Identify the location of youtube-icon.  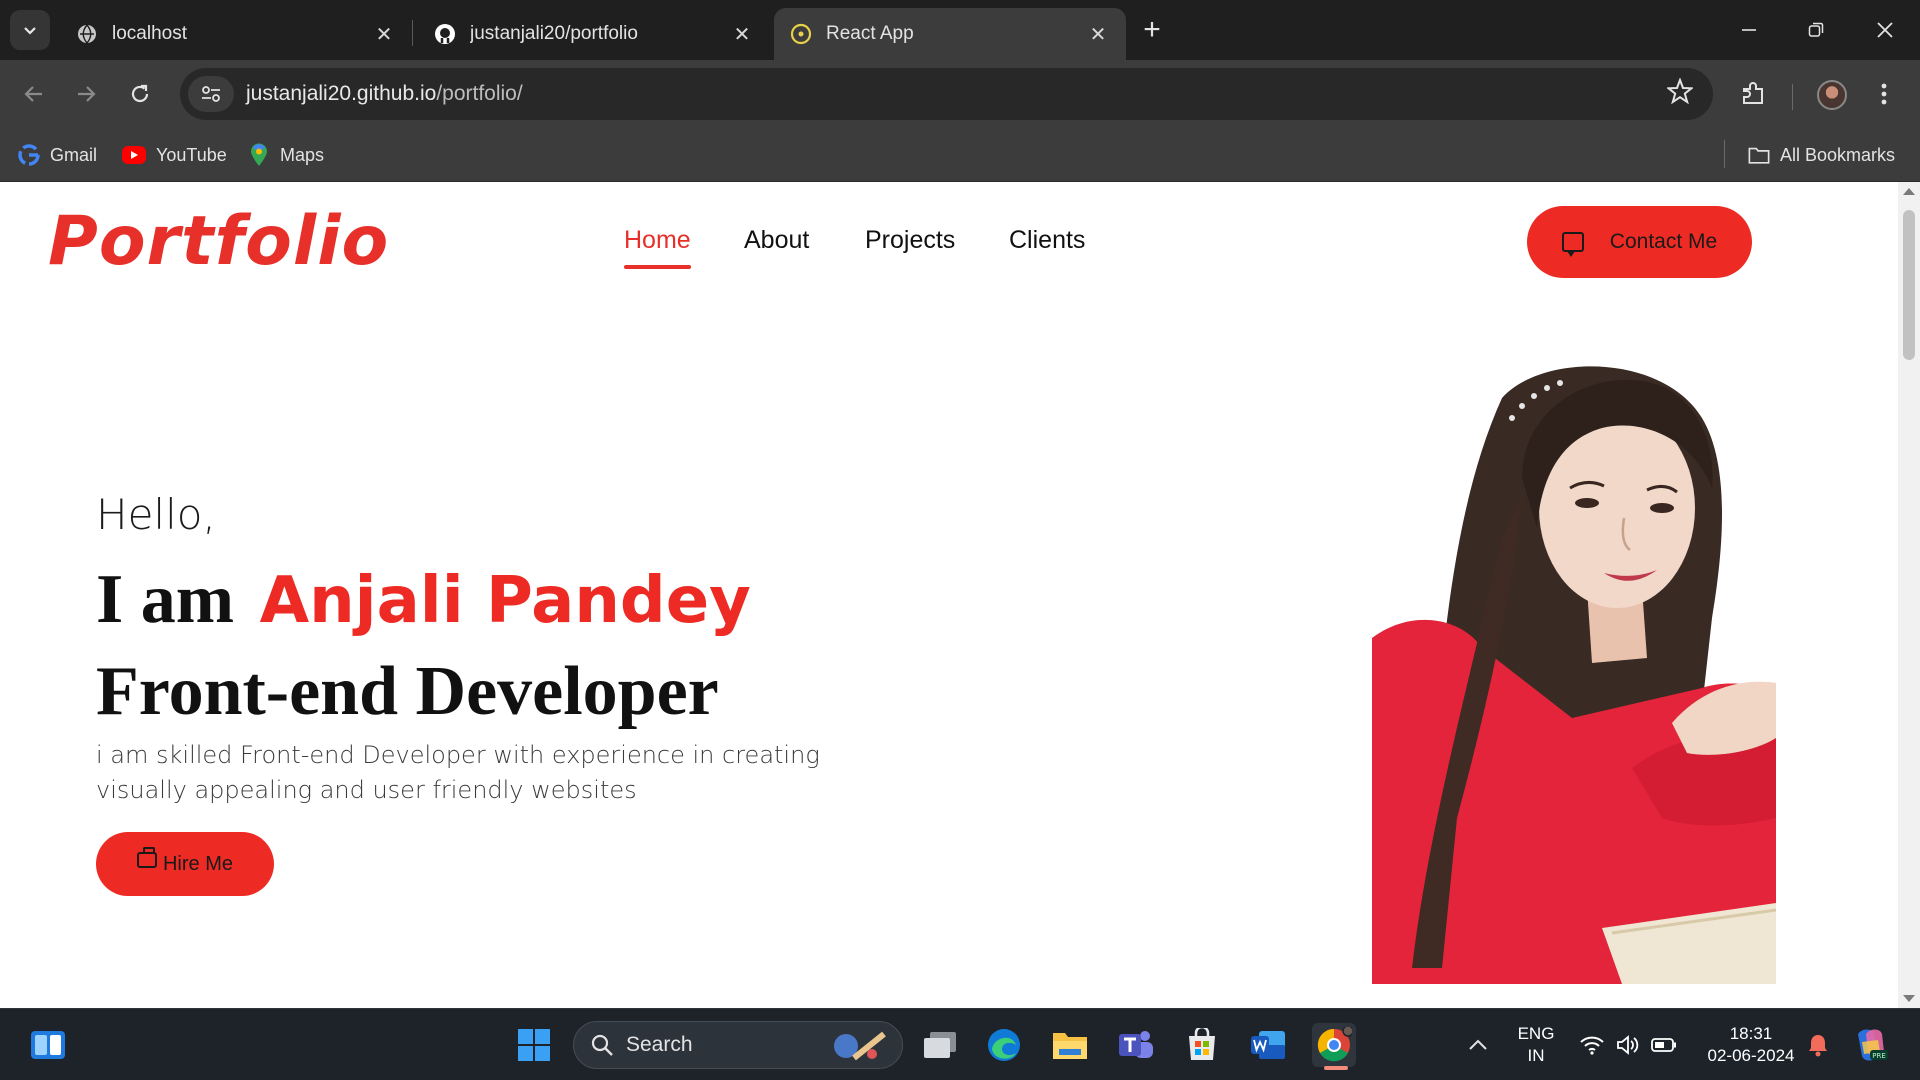
(134, 155).